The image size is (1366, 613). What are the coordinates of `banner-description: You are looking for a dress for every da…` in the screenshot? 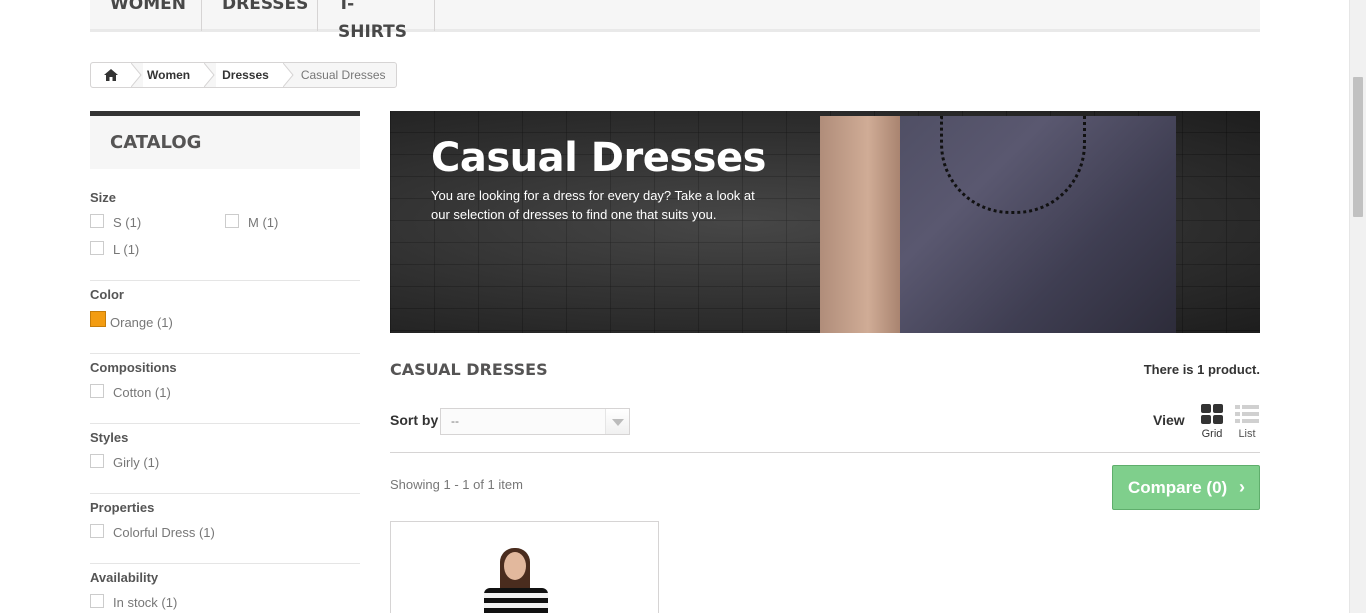 It's located at (593, 205).